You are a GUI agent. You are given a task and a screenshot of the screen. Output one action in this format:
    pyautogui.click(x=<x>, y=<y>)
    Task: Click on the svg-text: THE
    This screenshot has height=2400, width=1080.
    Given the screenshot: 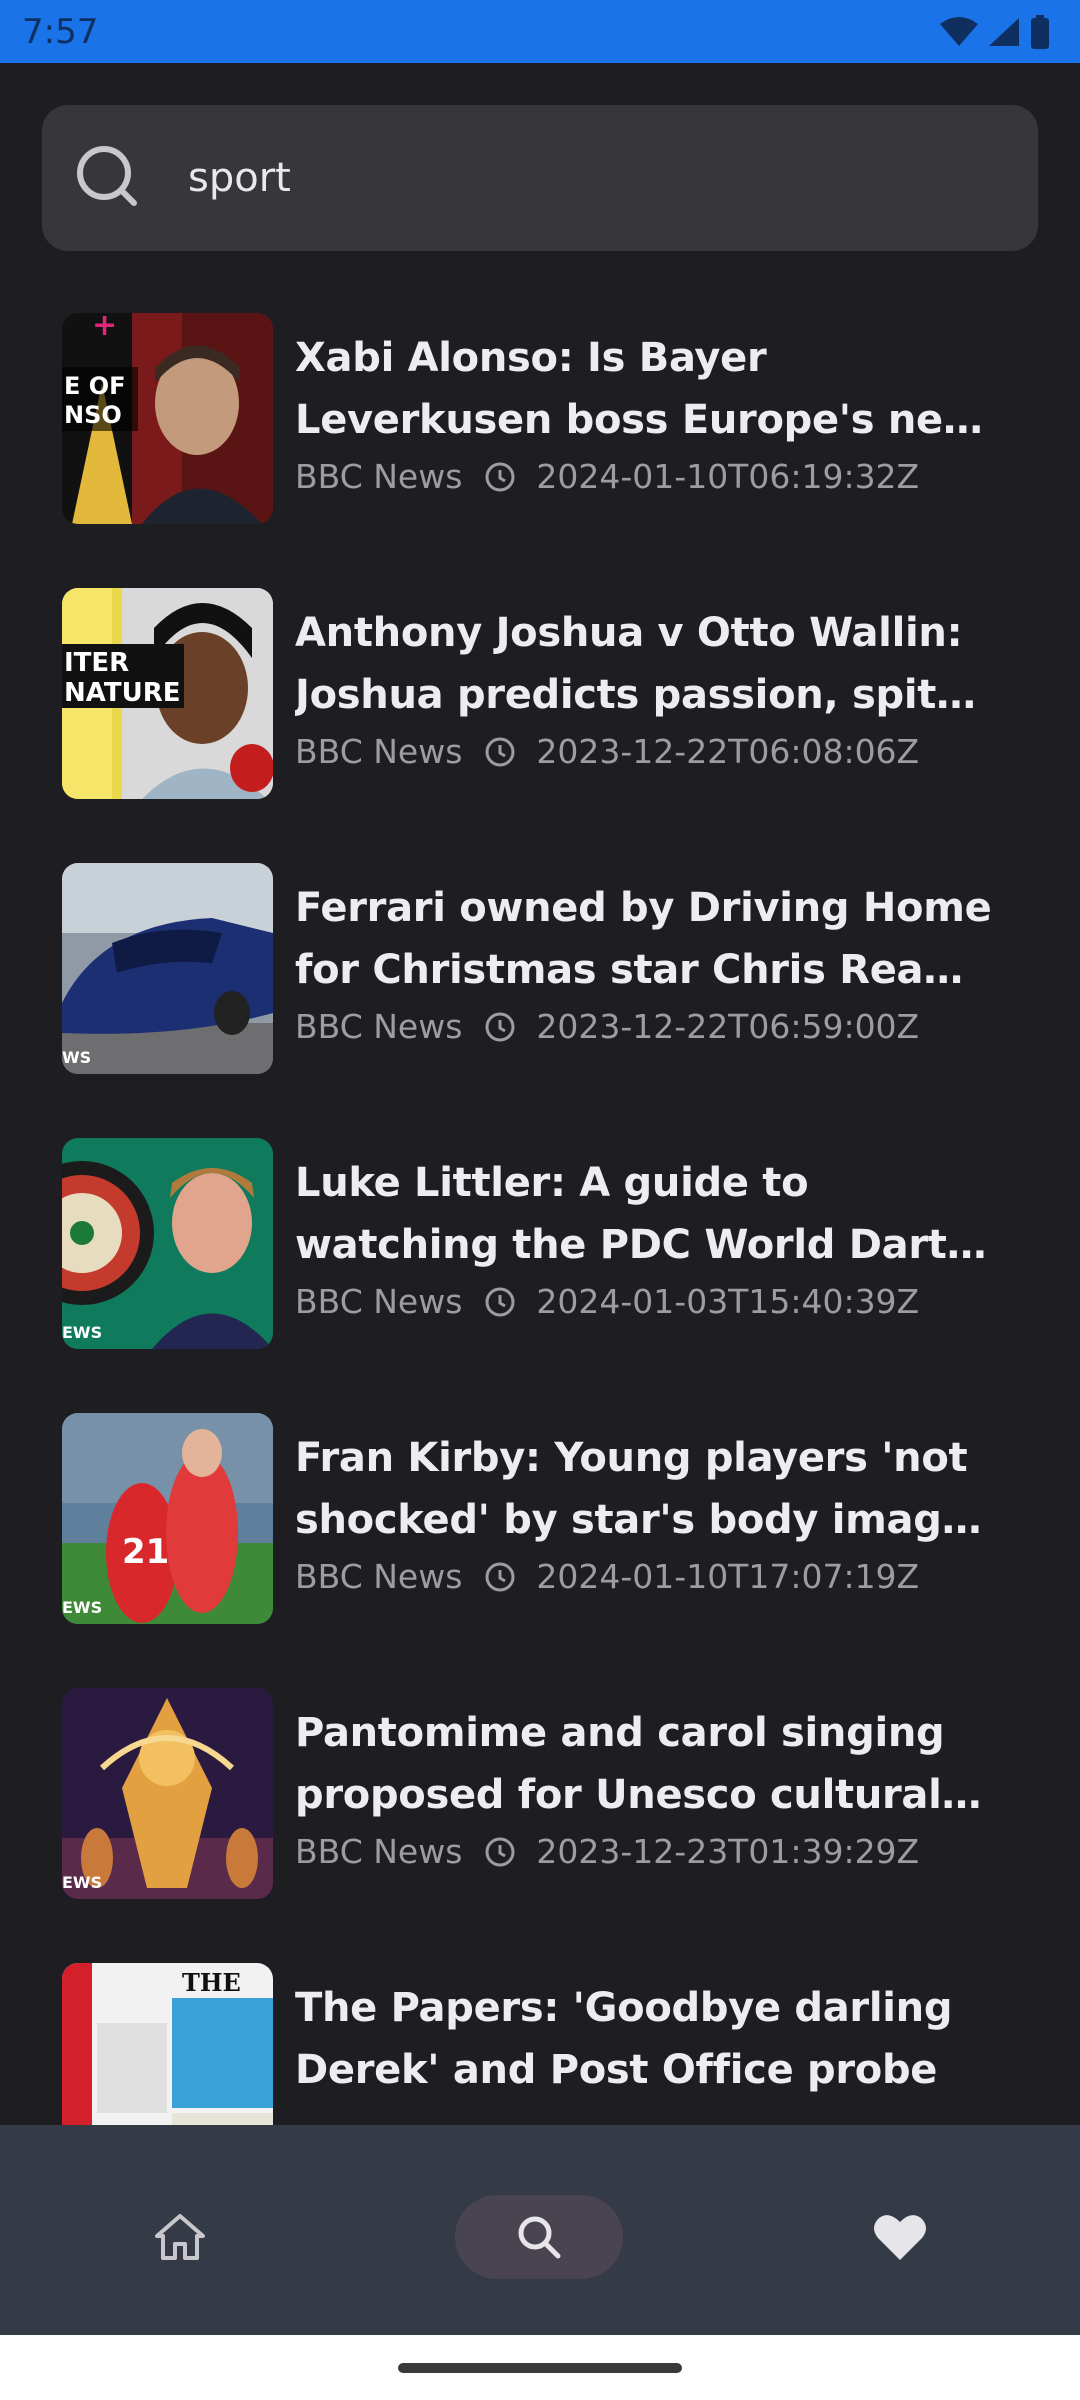 What is the action you would take?
    pyautogui.click(x=211, y=1982)
    